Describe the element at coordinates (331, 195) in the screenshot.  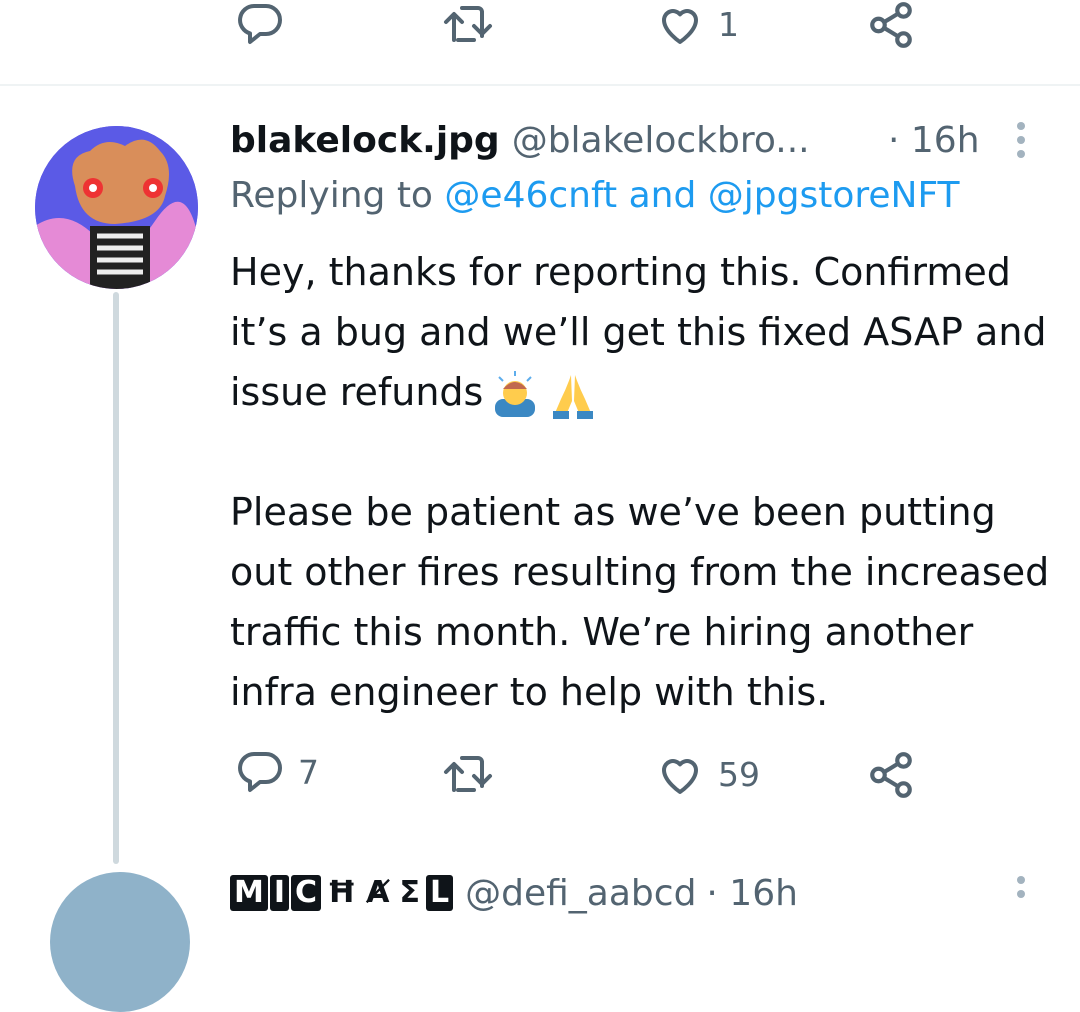
I see `replying-prefix: Replying to` at that location.